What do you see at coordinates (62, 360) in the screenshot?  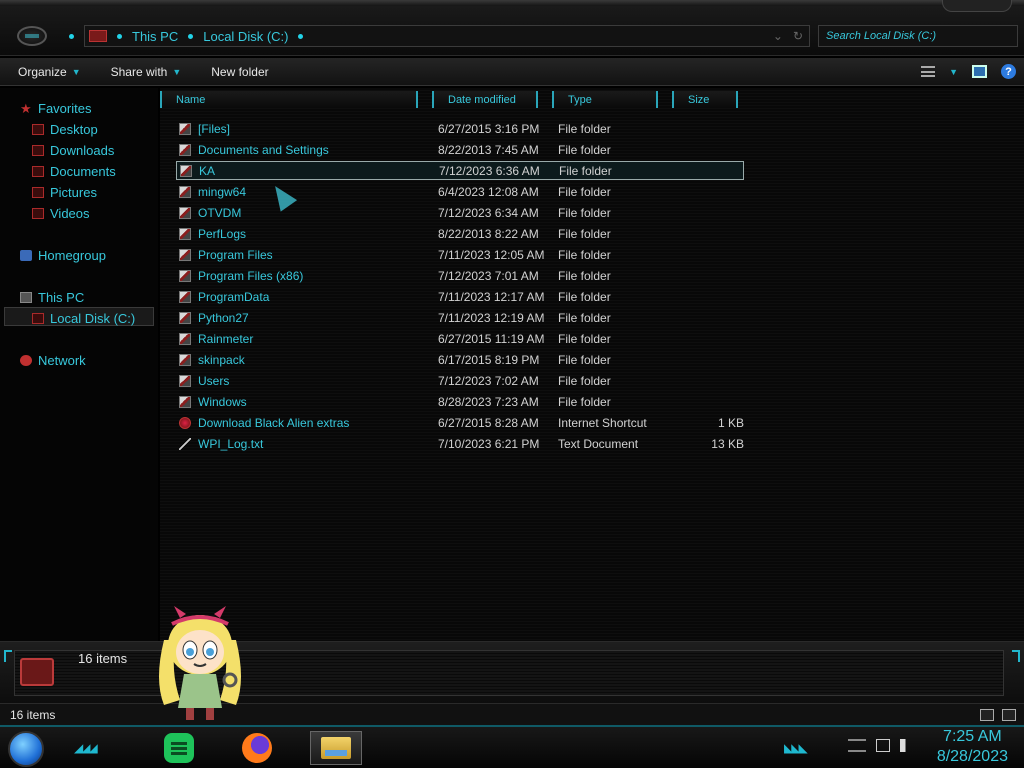 I see `nav-network-label: Network` at bounding box center [62, 360].